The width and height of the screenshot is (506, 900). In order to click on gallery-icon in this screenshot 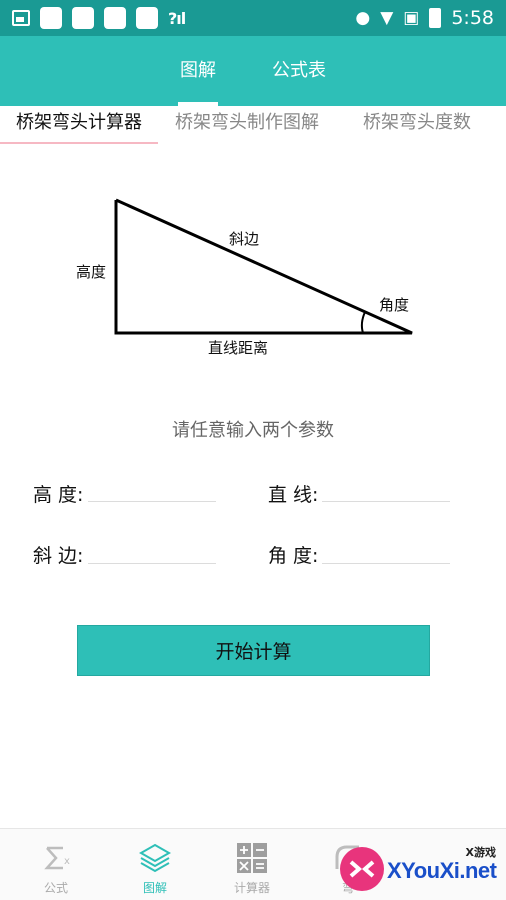, I will do `click(21, 18)`.